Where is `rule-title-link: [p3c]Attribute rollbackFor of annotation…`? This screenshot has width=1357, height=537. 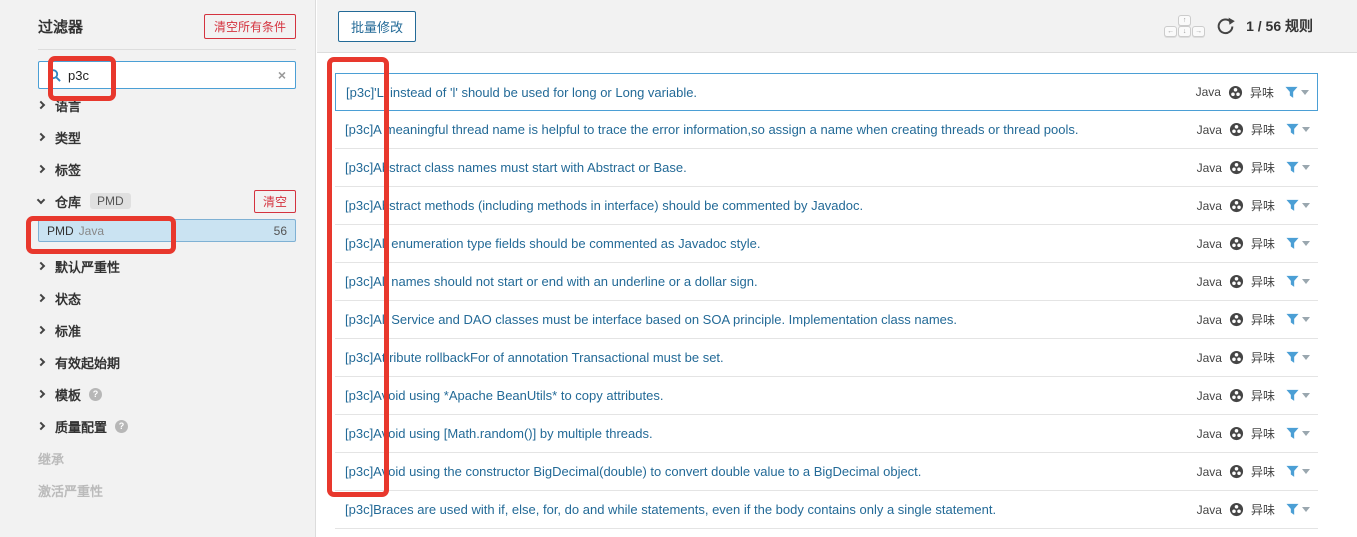
rule-title-link: [p3c]Attribute rollbackFor of annotation… is located at coordinates (765, 357).